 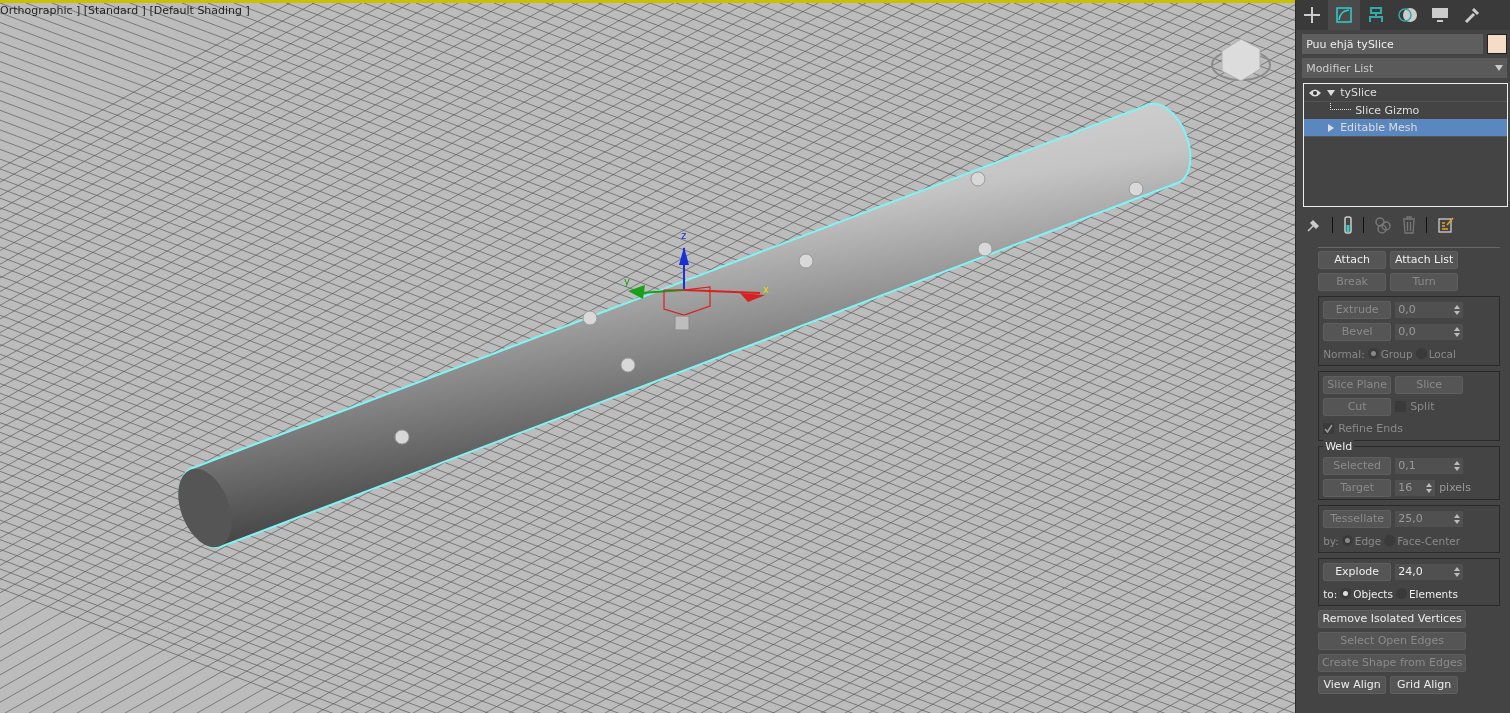 What do you see at coordinates (1429, 571) in the screenshot?
I see `spinner-field: 24,0` at bounding box center [1429, 571].